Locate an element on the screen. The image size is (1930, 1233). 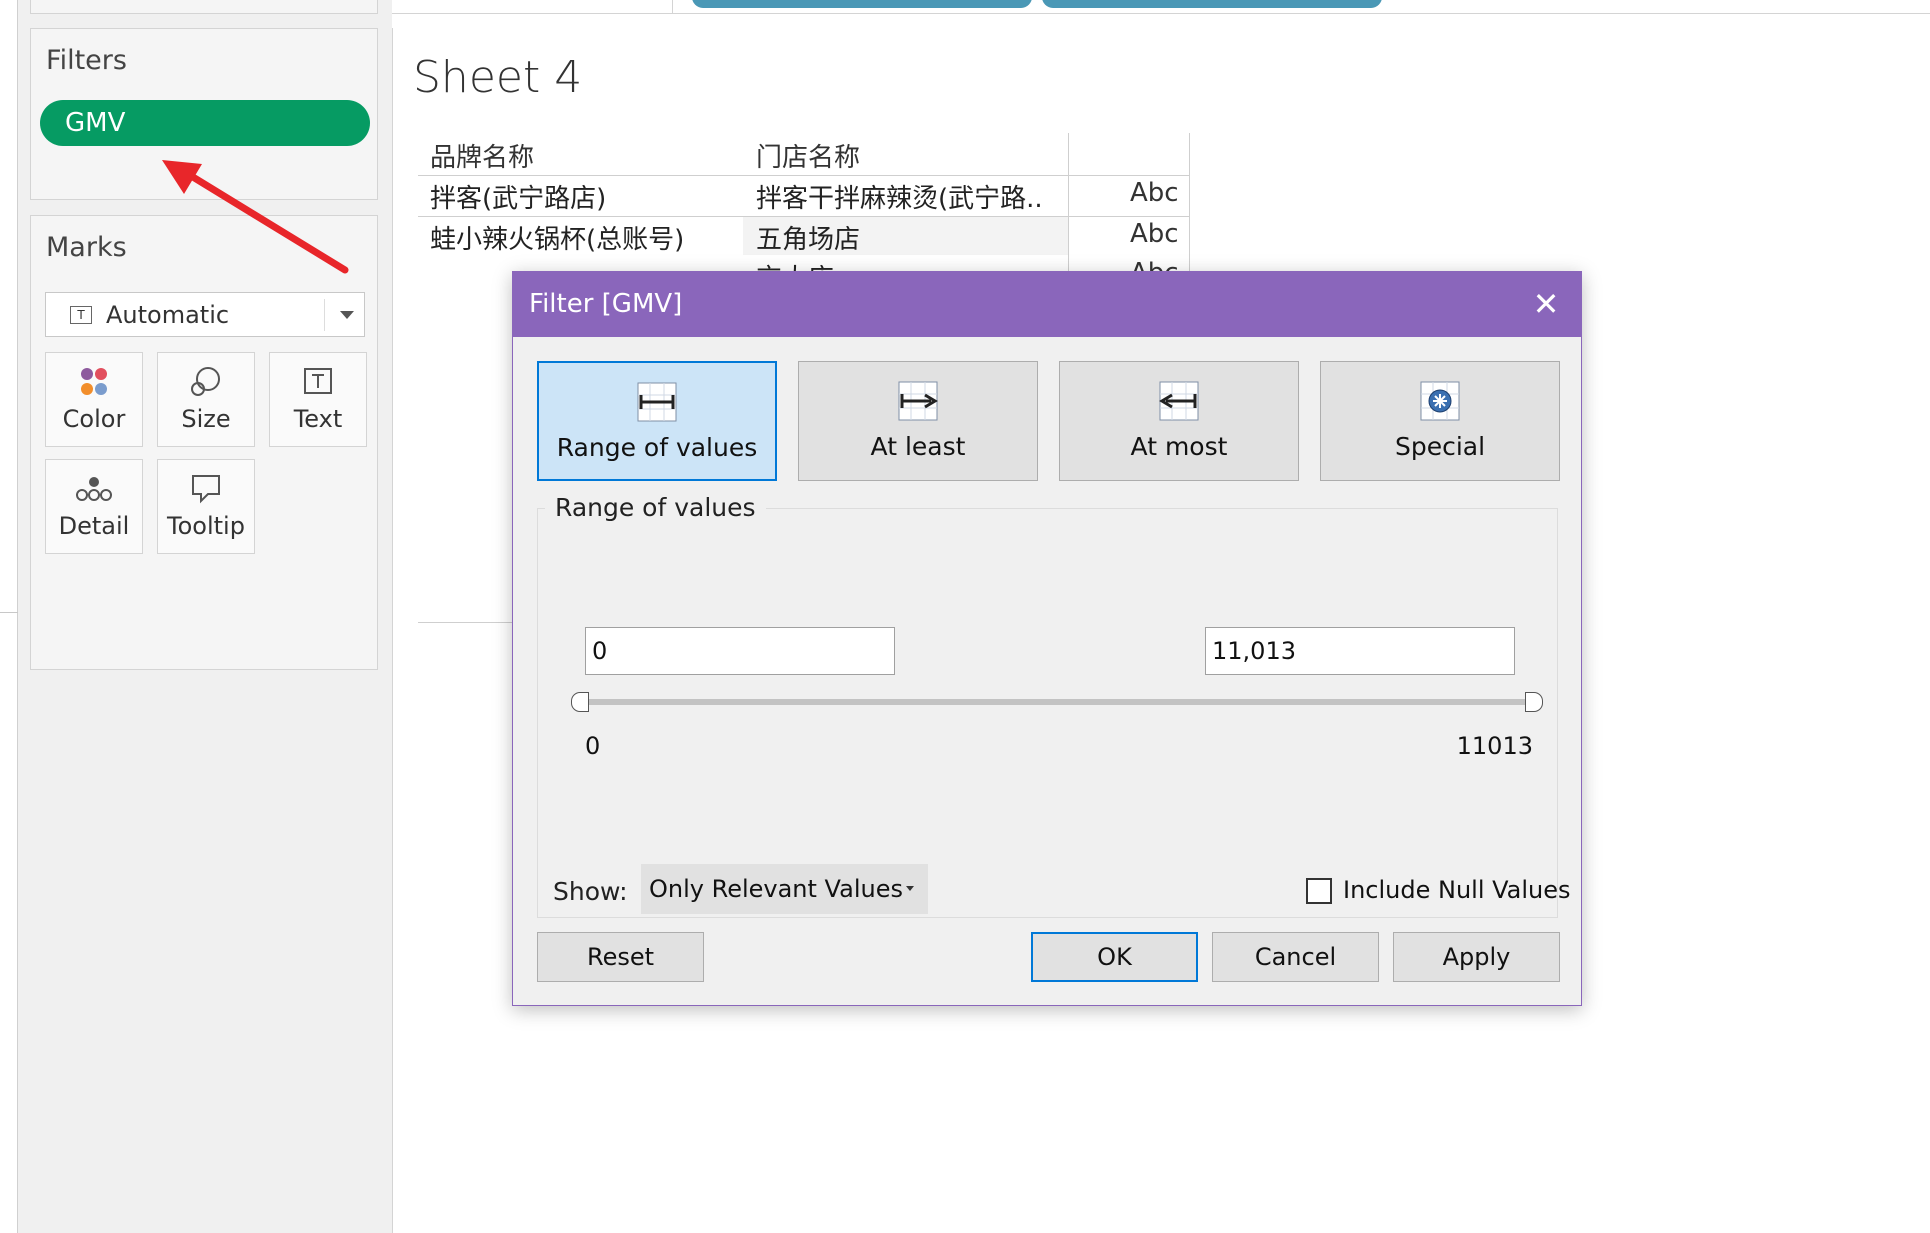
at-least-label: At least is located at coordinates (918, 446).